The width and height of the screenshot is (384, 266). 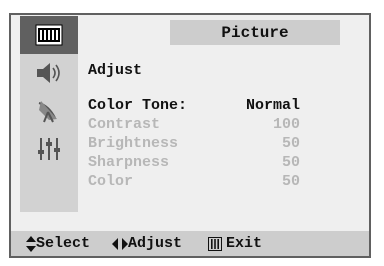 What do you see at coordinates (194, 143) in the screenshot?
I see `menu-item-brightness: Brightness 50` at bounding box center [194, 143].